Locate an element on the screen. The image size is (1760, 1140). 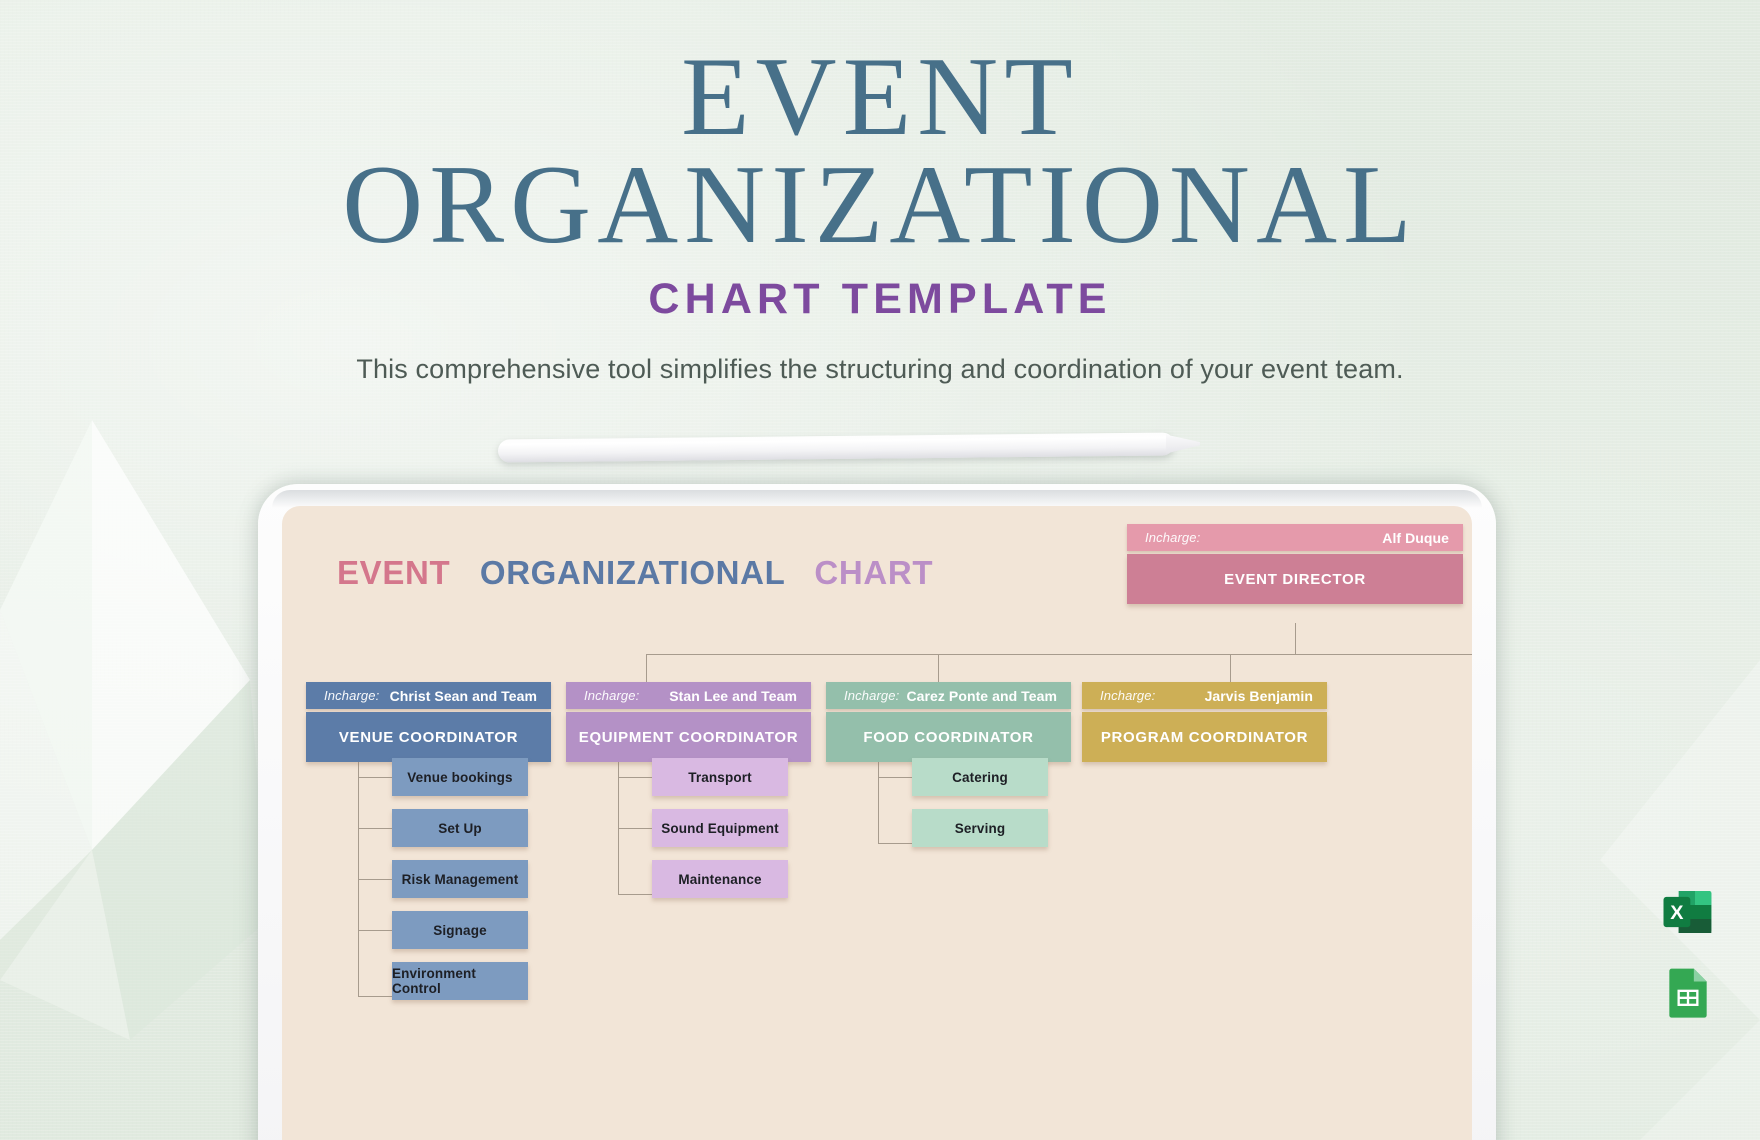
leaf-risk-management: Risk Management is located at coordinates (460, 879).